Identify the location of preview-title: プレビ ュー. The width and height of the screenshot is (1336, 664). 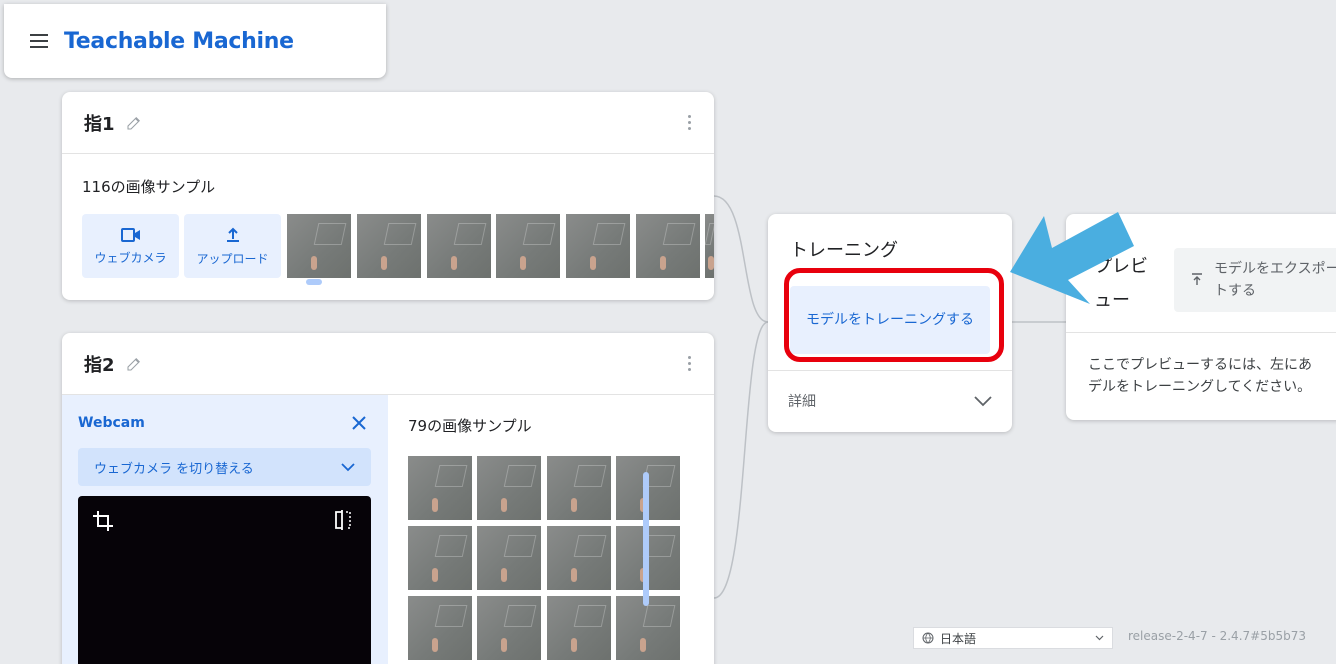
(1121, 283).